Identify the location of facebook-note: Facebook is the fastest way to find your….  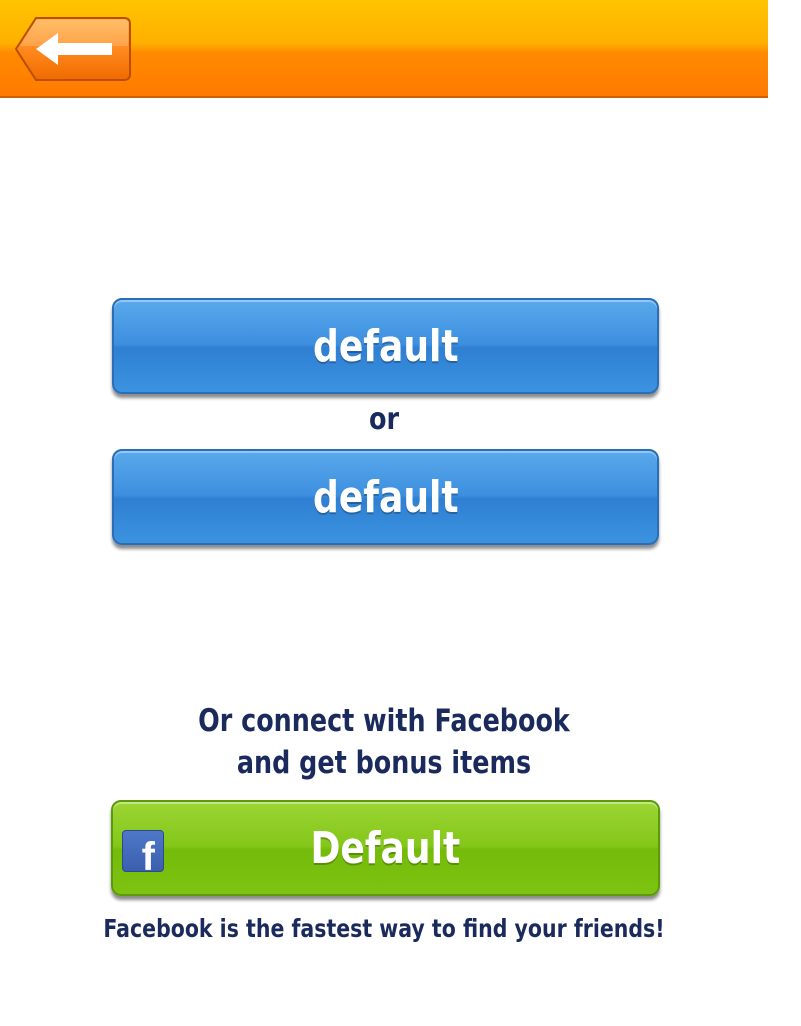
(384, 928).